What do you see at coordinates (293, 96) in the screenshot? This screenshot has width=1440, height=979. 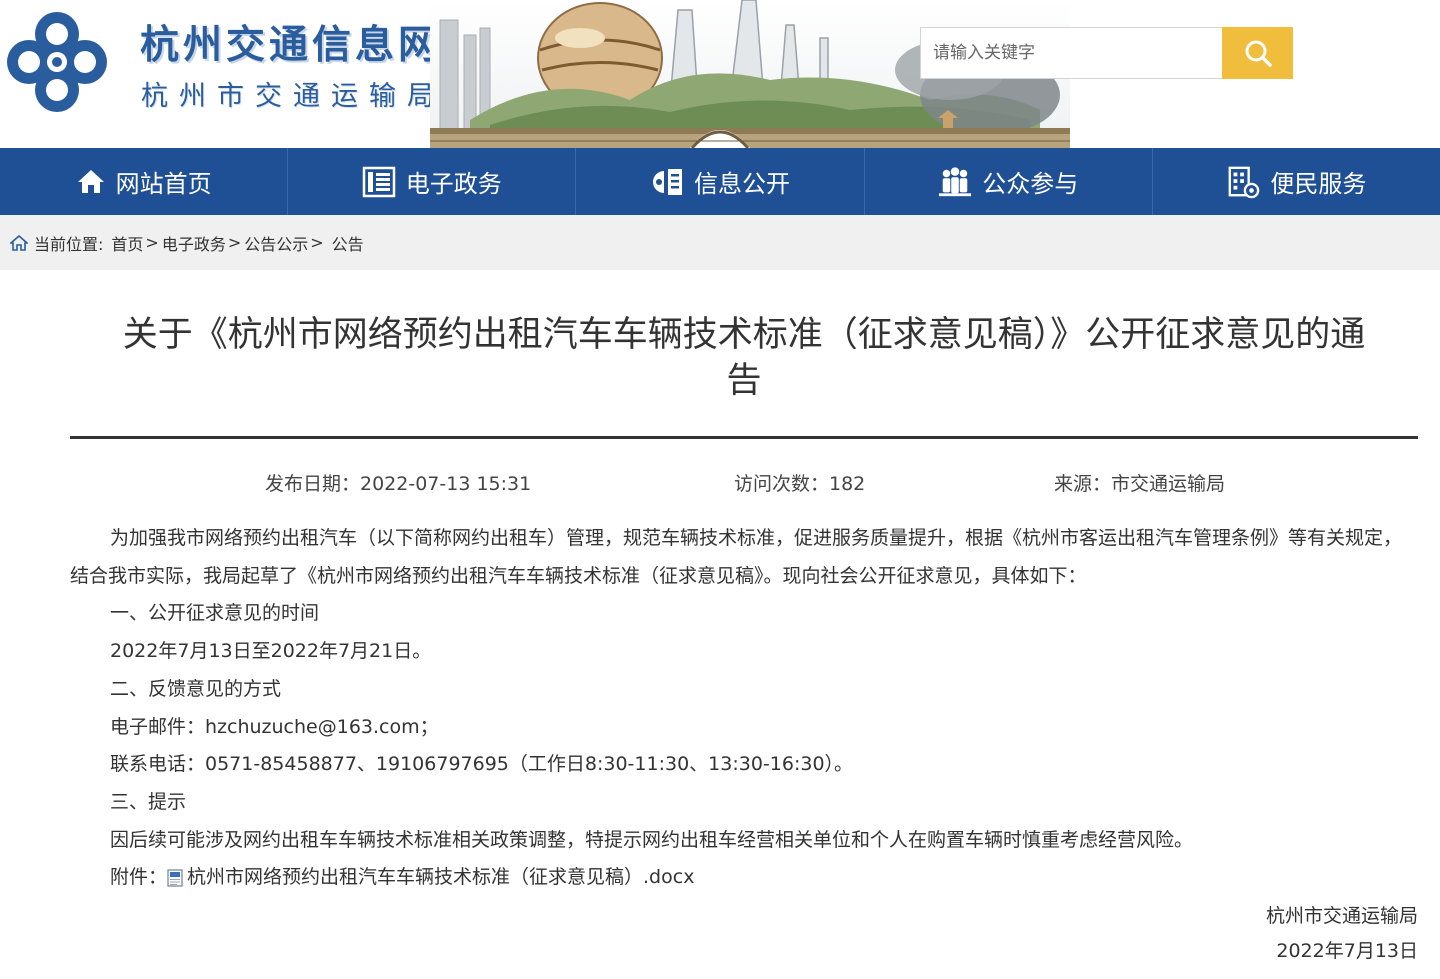 I see `site-subtitle: 杭州市交通运输局` at bounding box center [293, 96].